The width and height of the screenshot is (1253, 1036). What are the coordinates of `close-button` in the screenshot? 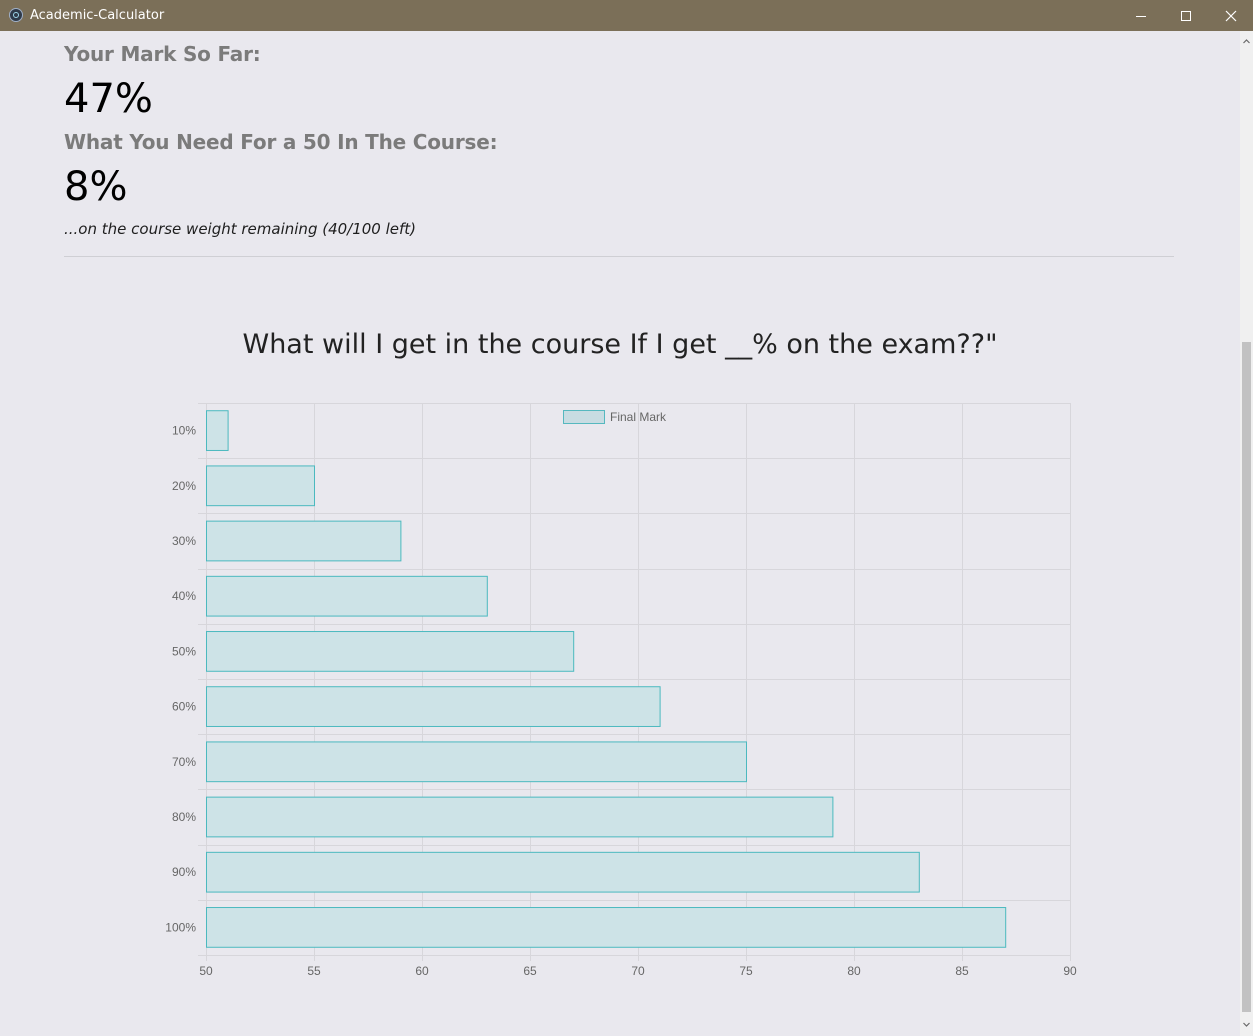 It's located at (1230, 15).